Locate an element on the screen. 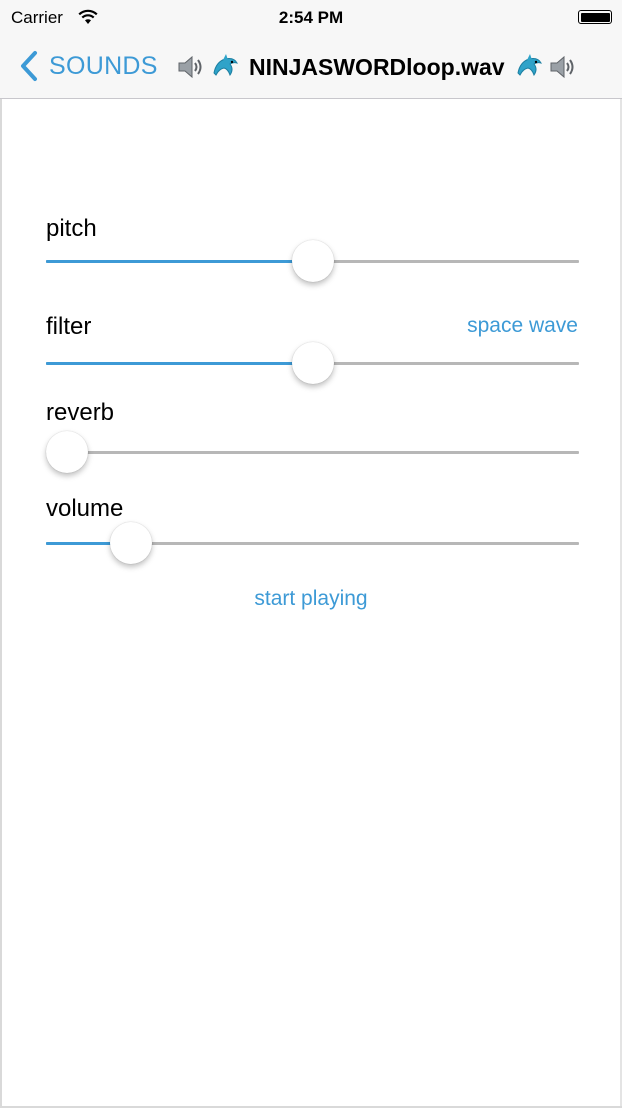 Image resolution: width=622 pixels, height=1108 pixels. status-bar: Carrier 2:54 PM is located at coordinates (311, 18).